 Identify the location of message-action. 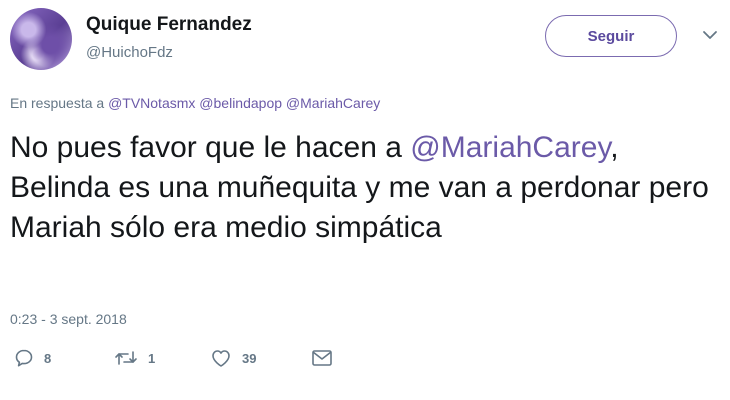
(322, 358).